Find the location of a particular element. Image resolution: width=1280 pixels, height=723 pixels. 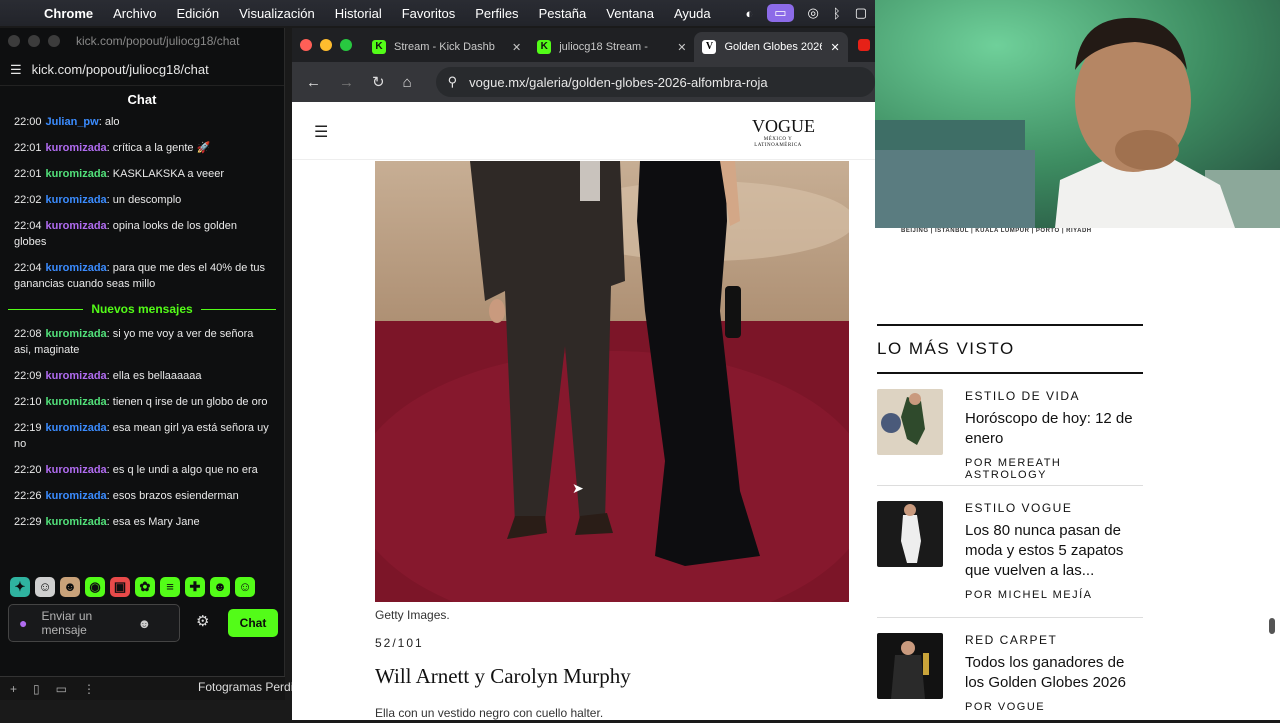

new-messages-divider: Nuevos mensajes is located at coordinates (142, 309).